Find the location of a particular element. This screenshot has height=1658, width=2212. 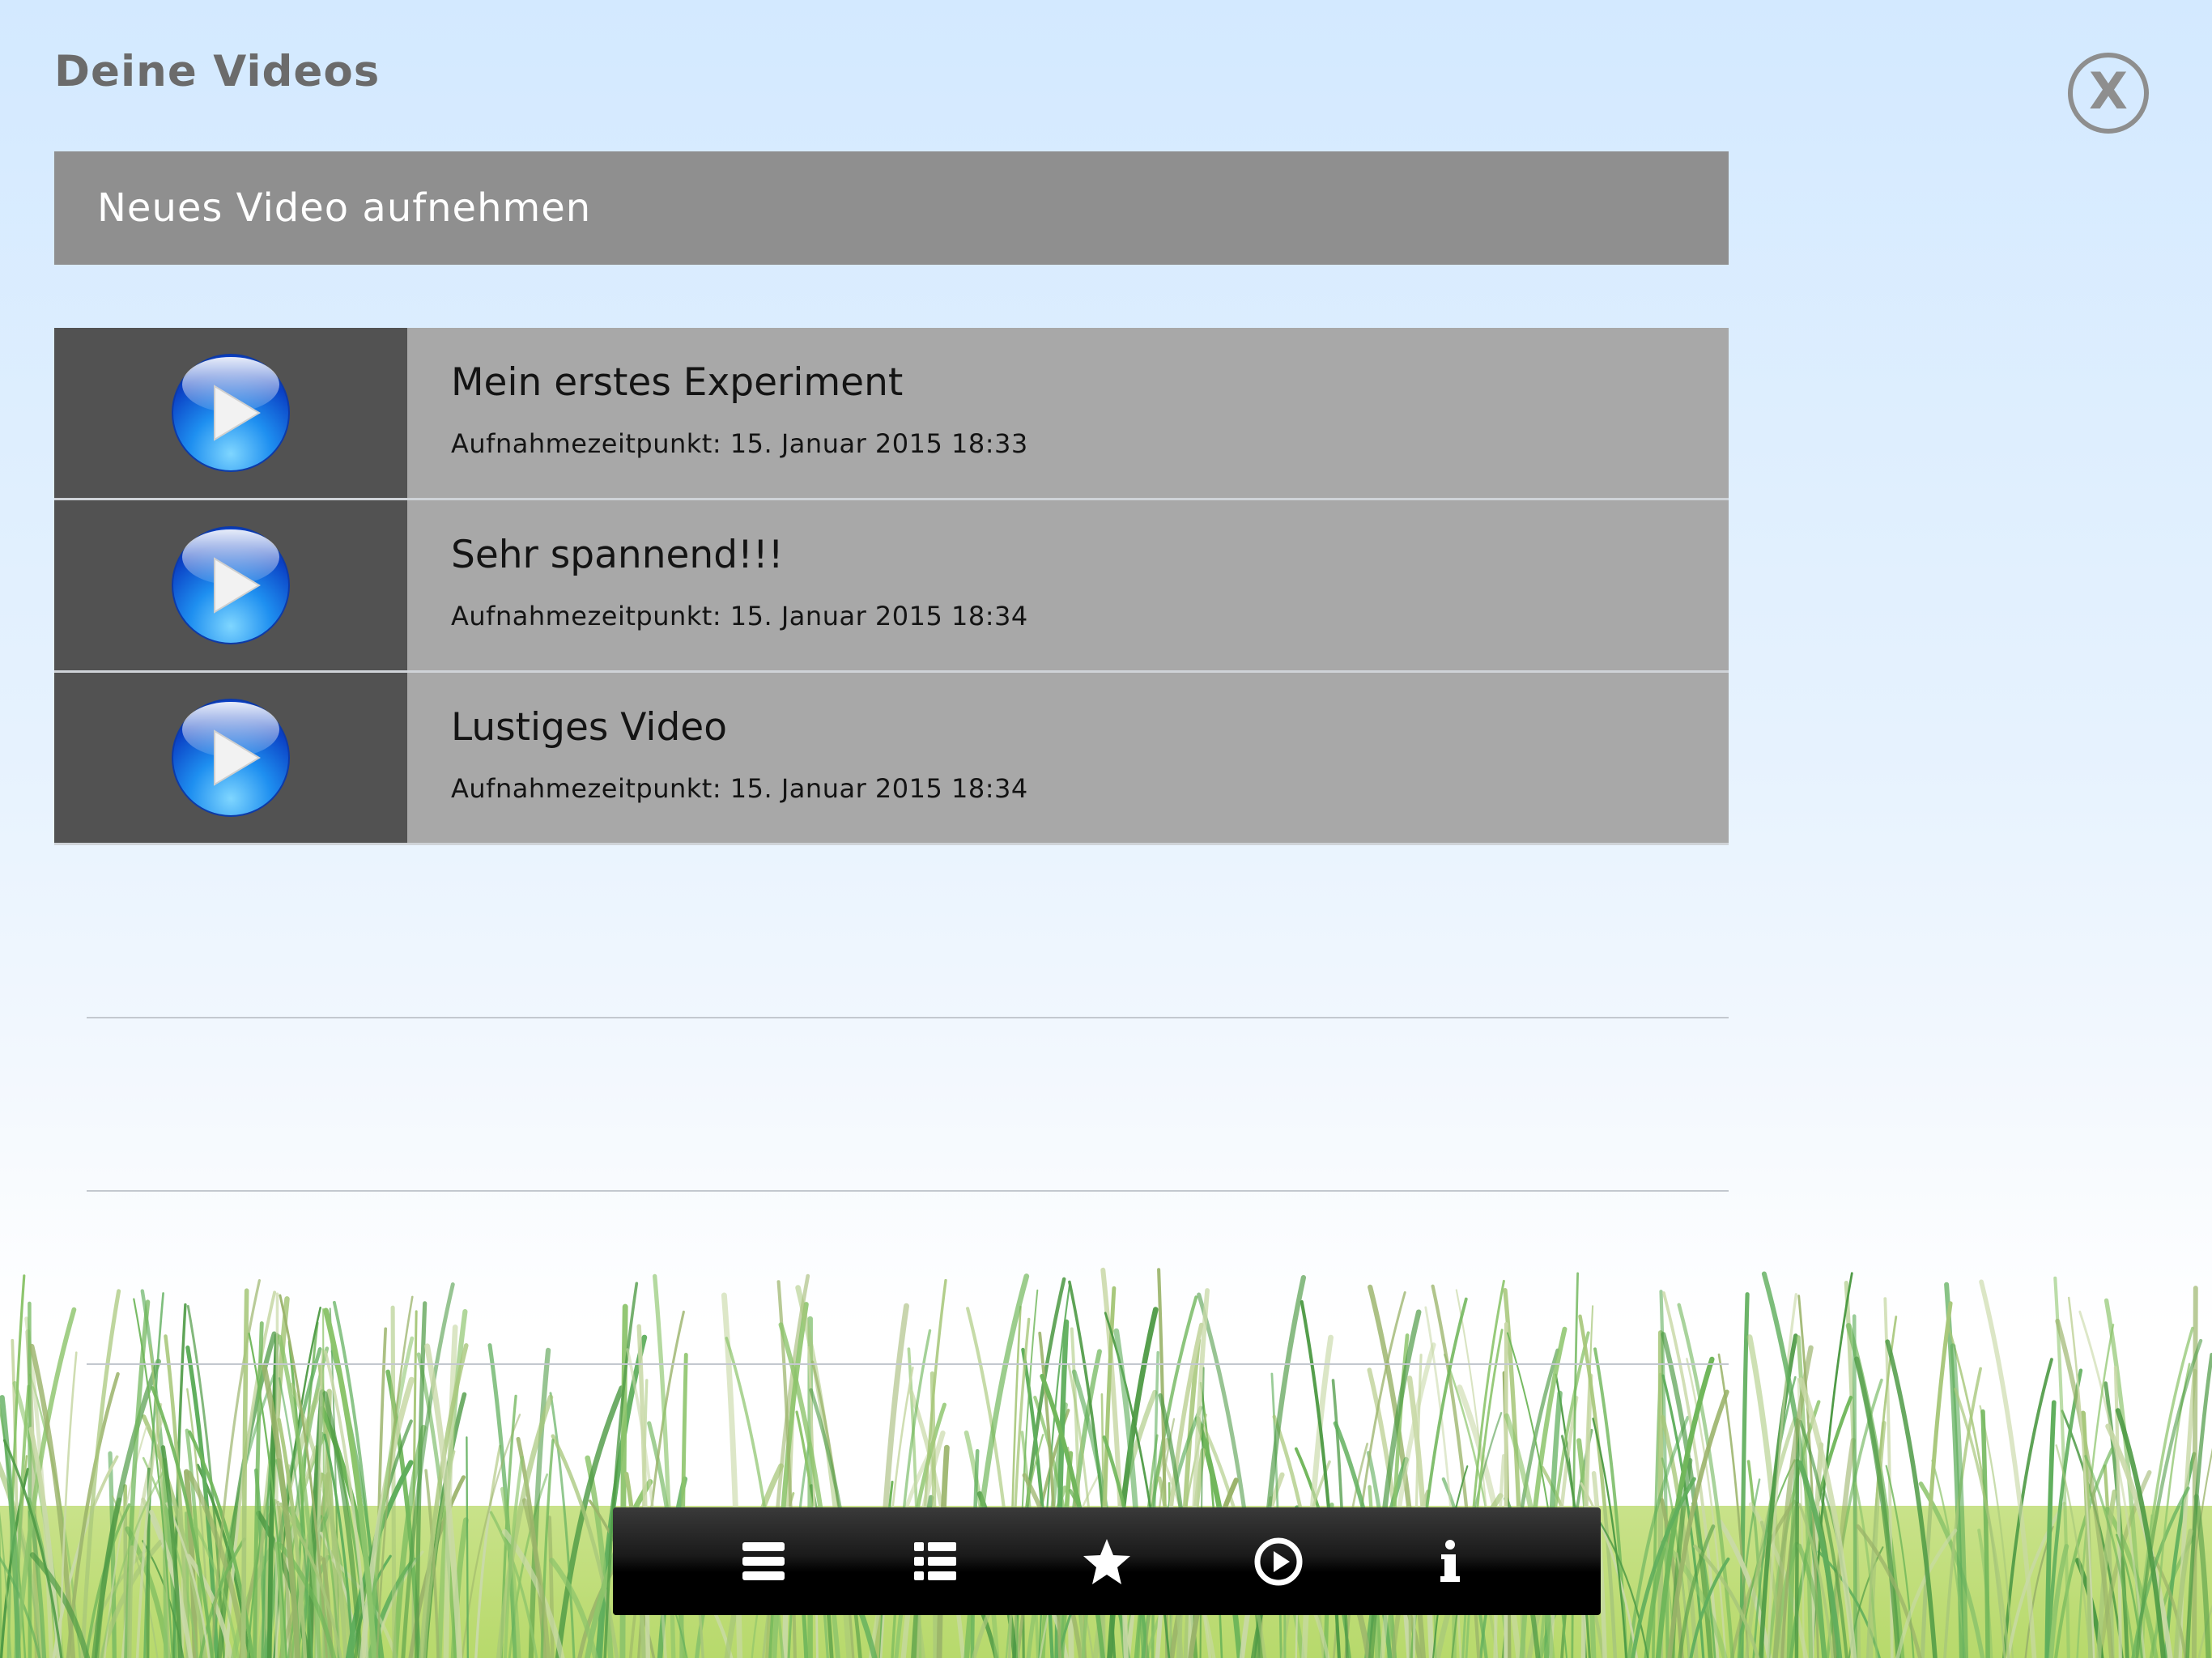

menu-icon is located at coordinates (764, 1560).